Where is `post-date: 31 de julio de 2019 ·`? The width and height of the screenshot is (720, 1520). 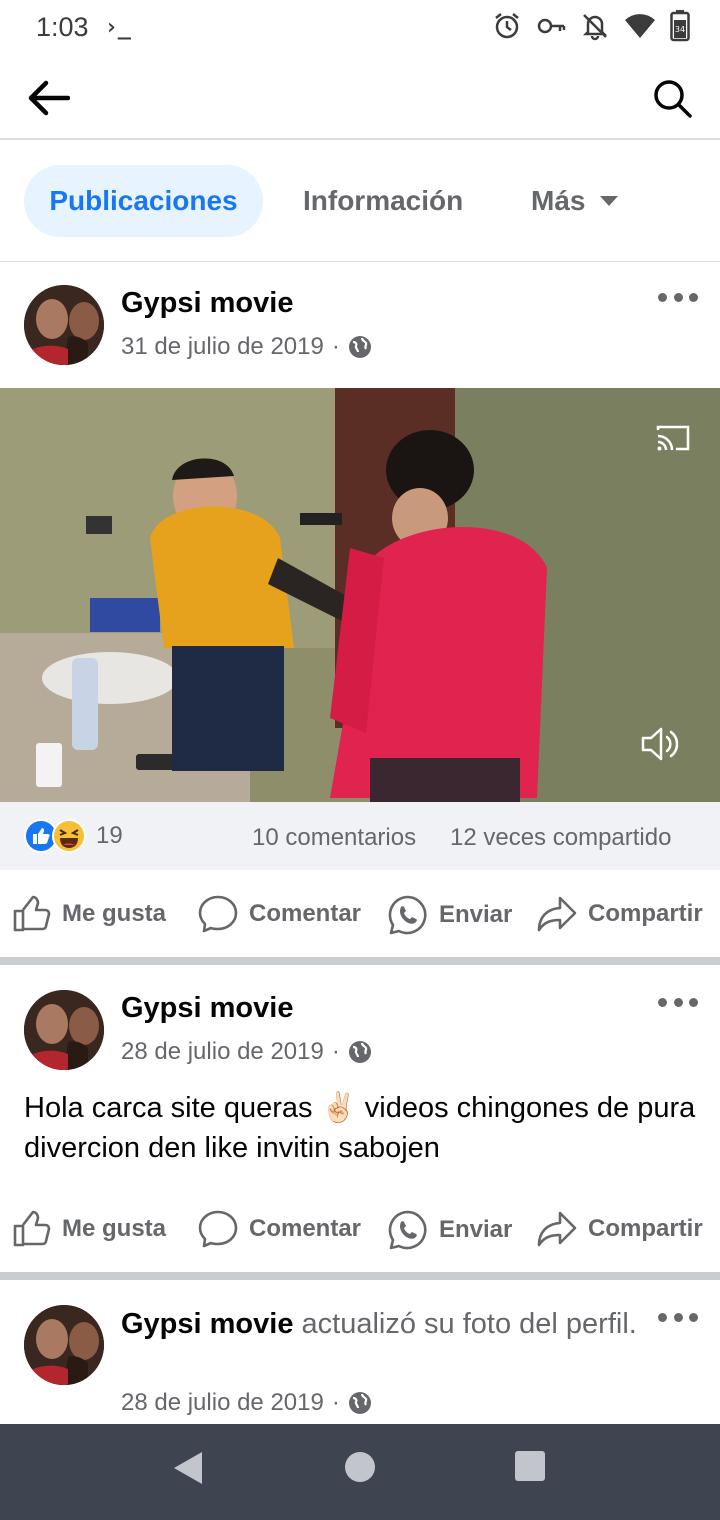 post-date: 31 de julio de 2019 · is located at coordinates (246, 347).